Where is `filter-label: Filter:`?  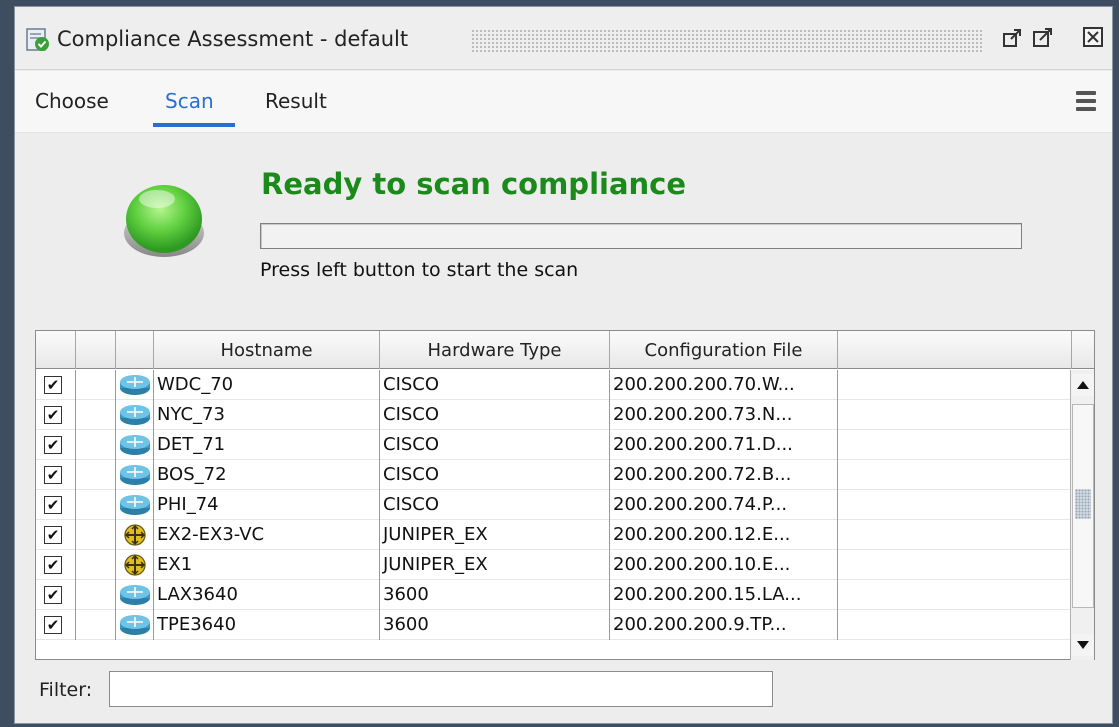 filter-label: Filter: is located at coordinates (66, 690).